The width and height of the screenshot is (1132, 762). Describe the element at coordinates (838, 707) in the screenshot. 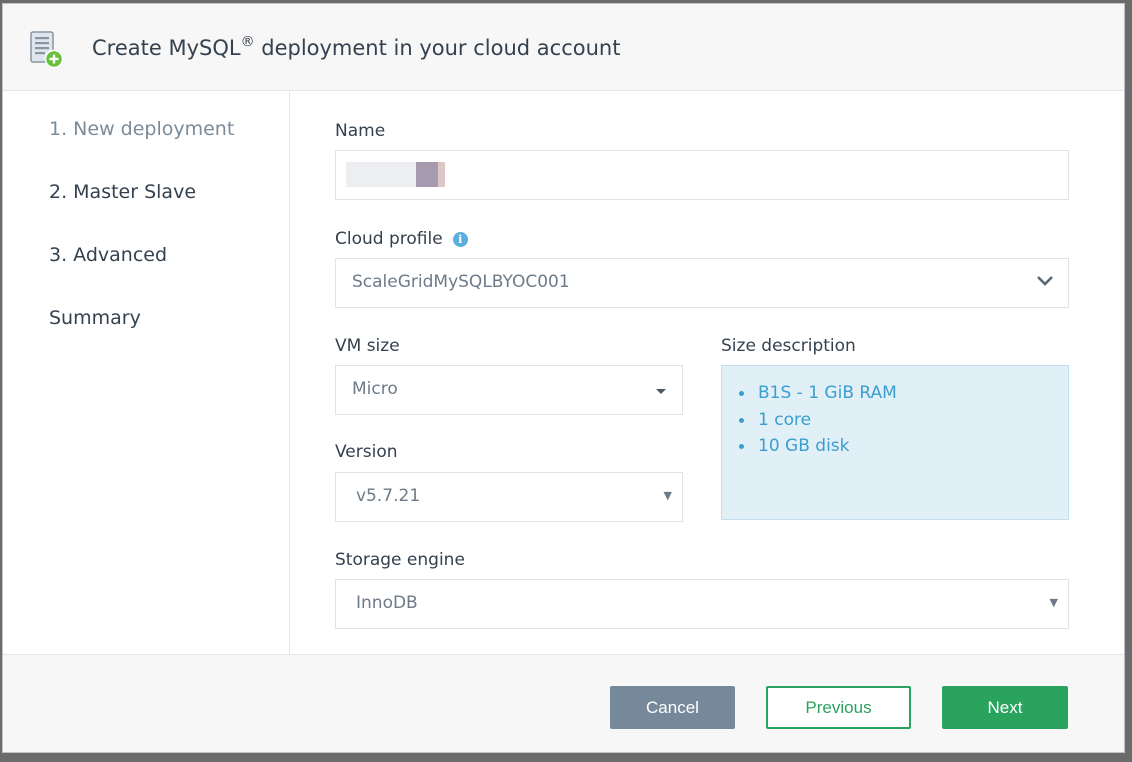

I see `previous-button: Previous` at that location.